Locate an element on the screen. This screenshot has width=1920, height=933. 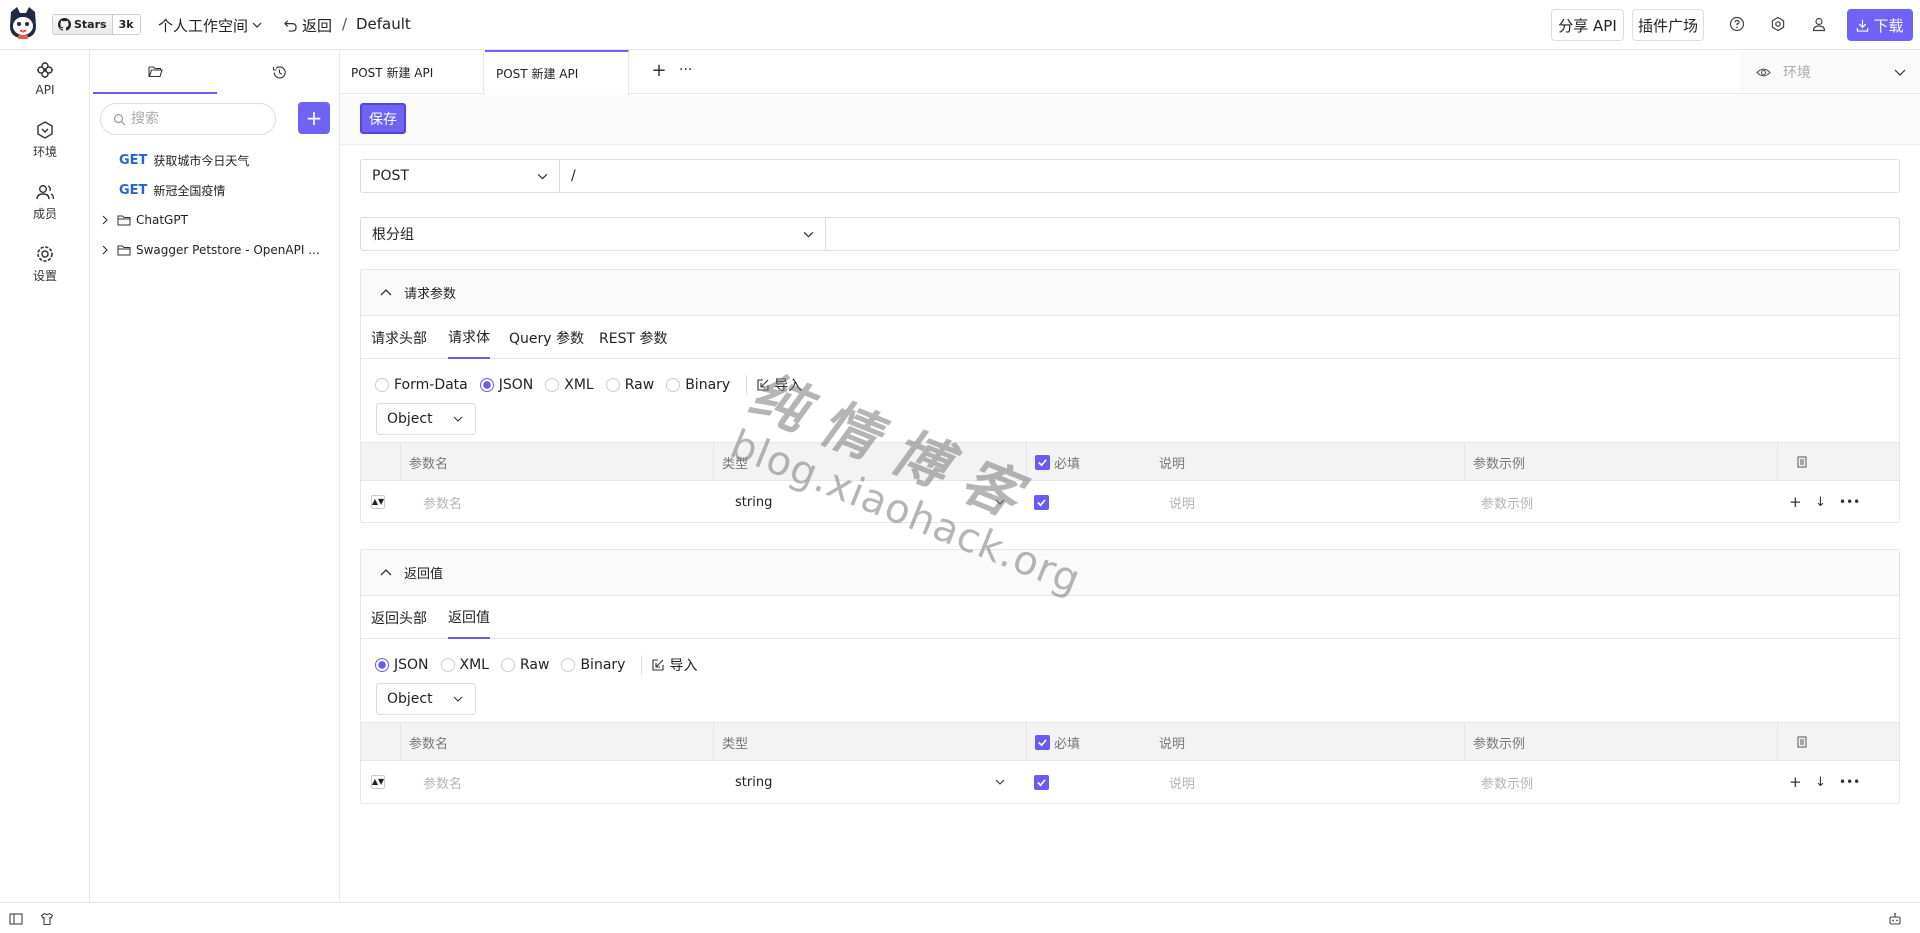
environment-icon is located at coordinates (45, 130).